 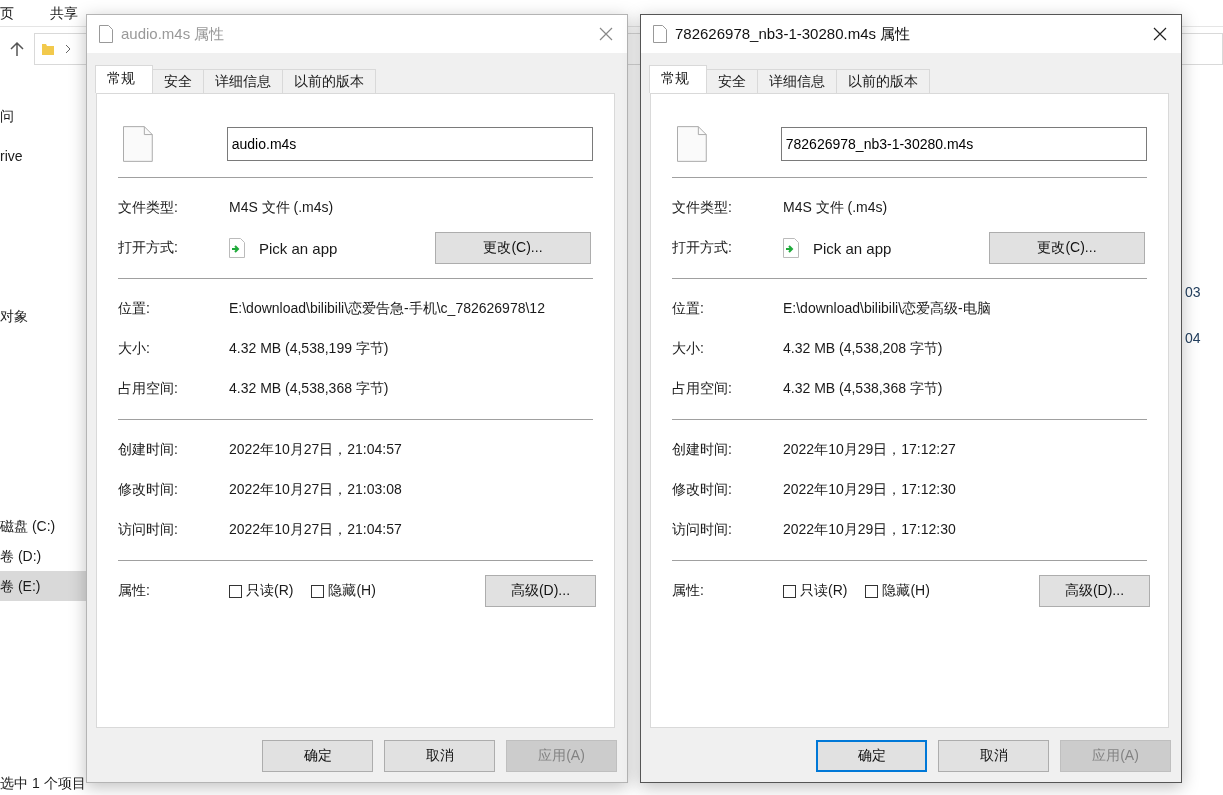 I want to click on field-value: E:\download\bilibili\恋爱告急-手机\c_782626978\12, so click(x=387, y=309).